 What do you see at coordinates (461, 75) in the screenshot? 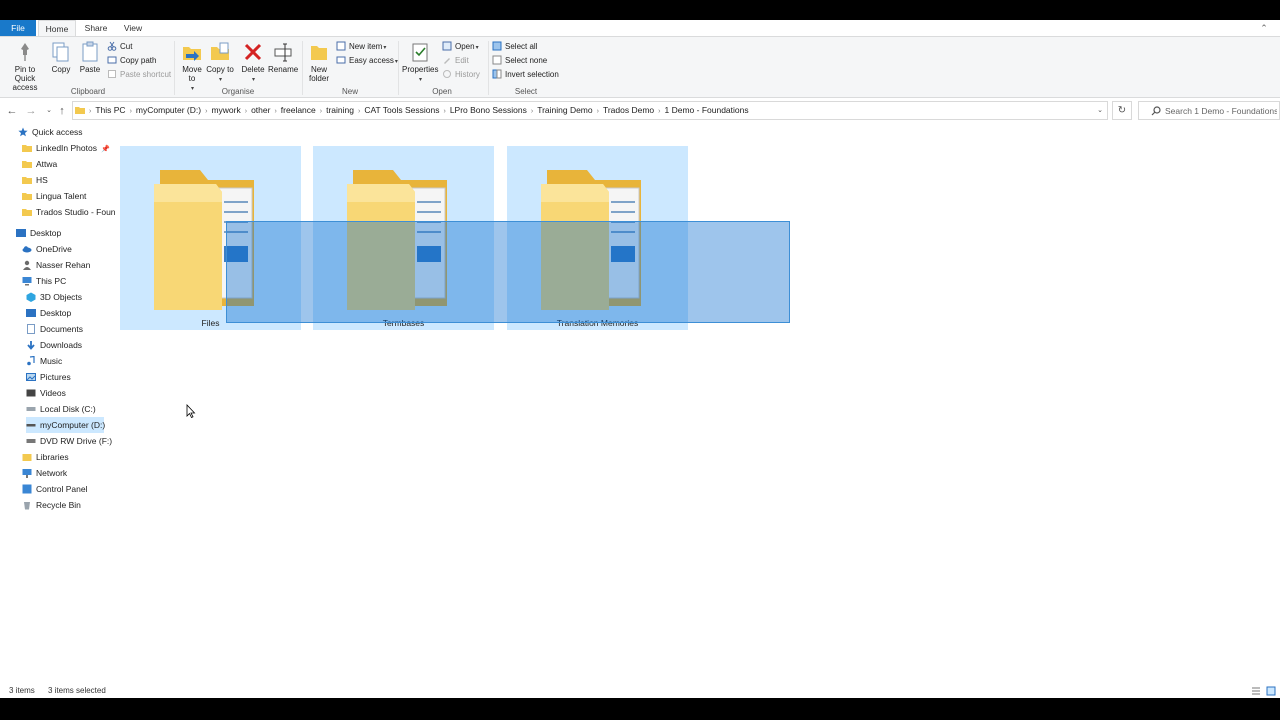
I see `history-button: History` at bounding box center [461, 75].